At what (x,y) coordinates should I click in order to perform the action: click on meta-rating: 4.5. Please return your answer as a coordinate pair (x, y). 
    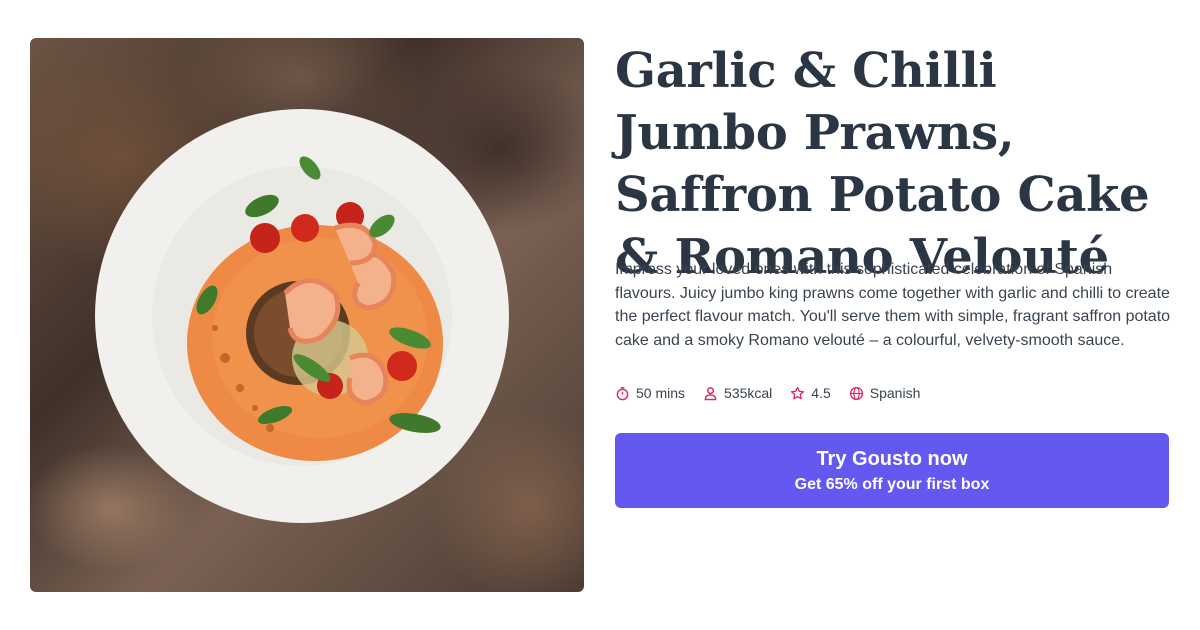
    Looking at the image, I should click on (810, 393).